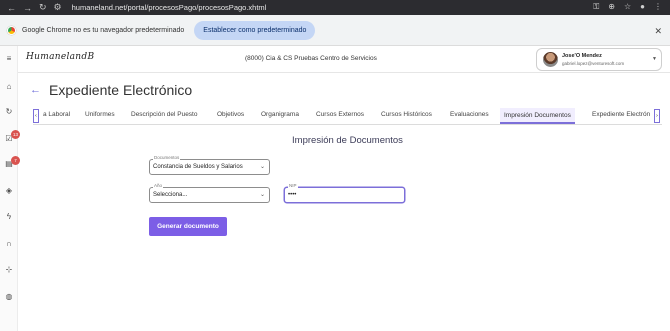 The height and width of the screenshot is (331, 670). Describe the element at coordinates (537, 116) in the screenshot. I see `tab-impresion-documentos: Impresión Documentos` at that location.